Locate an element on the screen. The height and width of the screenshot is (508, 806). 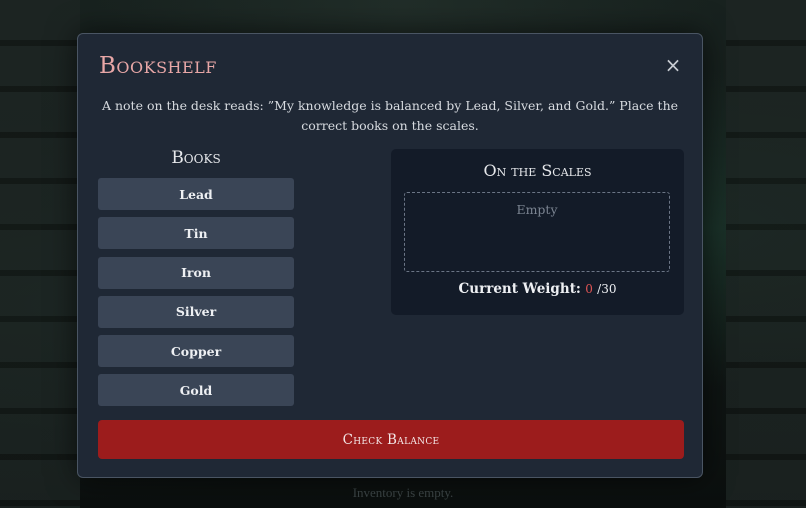
book-button-gold: Gold is located at coordinates (196, 390).